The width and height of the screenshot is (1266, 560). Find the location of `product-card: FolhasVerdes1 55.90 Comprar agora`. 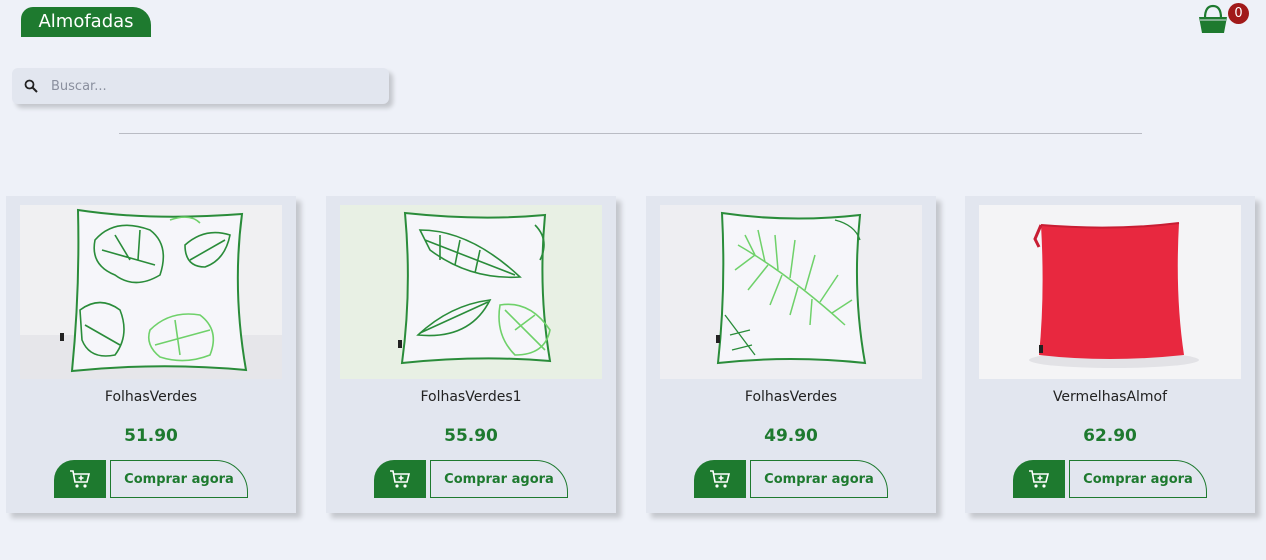

product-card: FolhasVerdes1 55.90 Comprar agora is located at coordinates (471, 354).